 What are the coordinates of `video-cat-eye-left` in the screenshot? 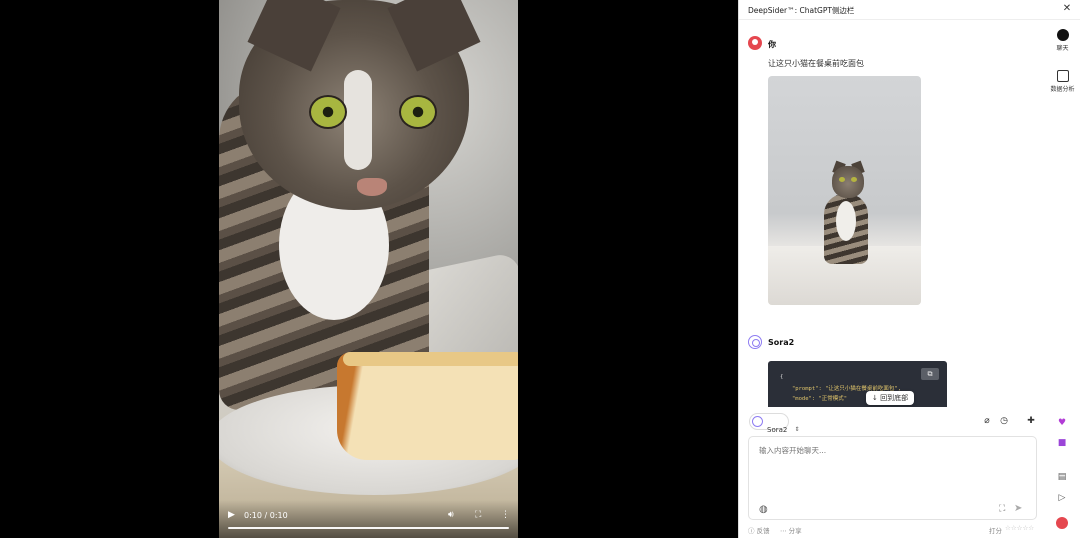 It's located at (328, 112).